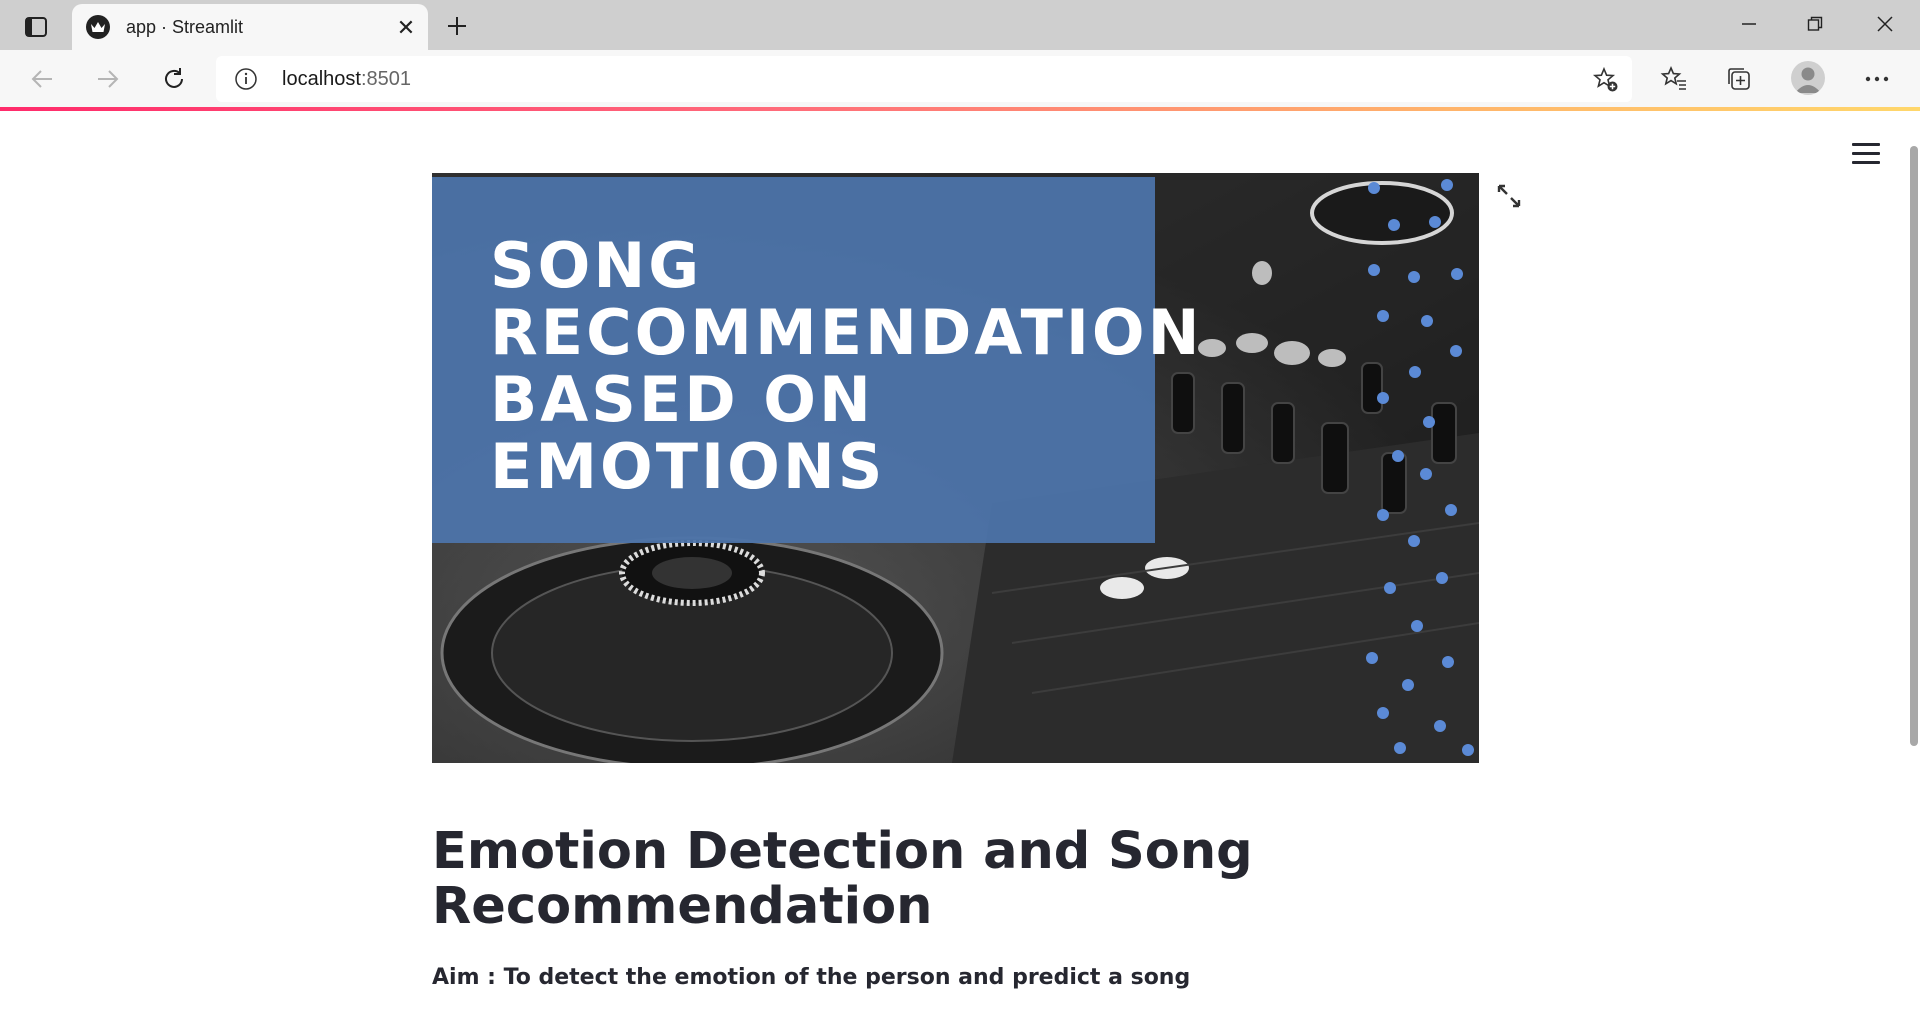 The image size is (1920, 1021). What do you see at coordinates (1914, 446) in the screenshot?
I see `page-scrollbar` at bounding box center [1914, 446].